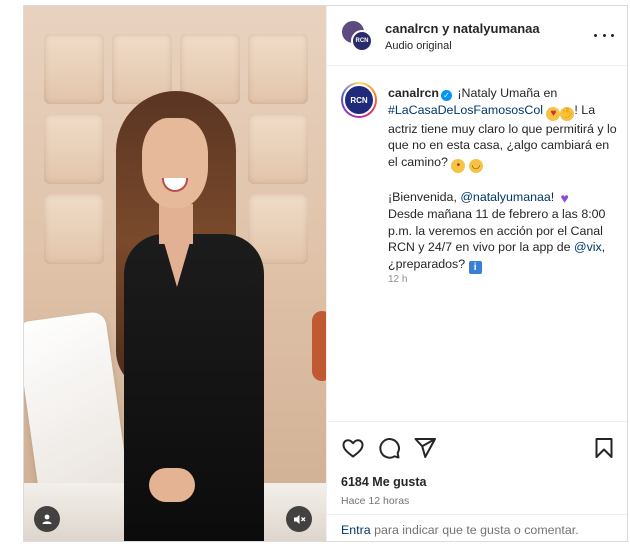  What do you see at coordinates (477, 470) in the screenshot?
I see `post-actions: 6184 Me gusta Hace 12 horas` at bounding box center [477, 470].